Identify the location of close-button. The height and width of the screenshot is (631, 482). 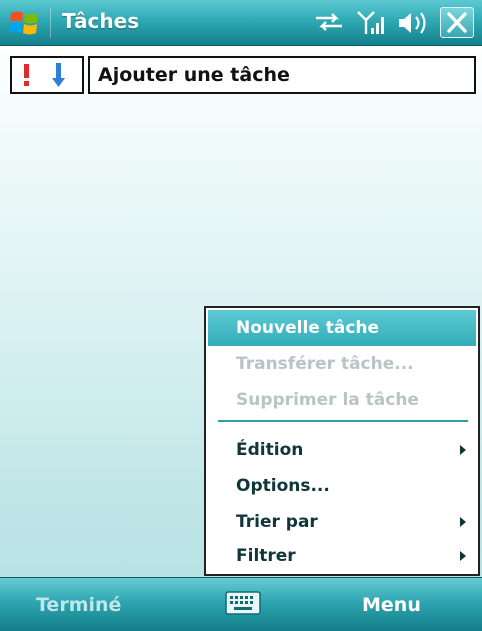
(457, 22).